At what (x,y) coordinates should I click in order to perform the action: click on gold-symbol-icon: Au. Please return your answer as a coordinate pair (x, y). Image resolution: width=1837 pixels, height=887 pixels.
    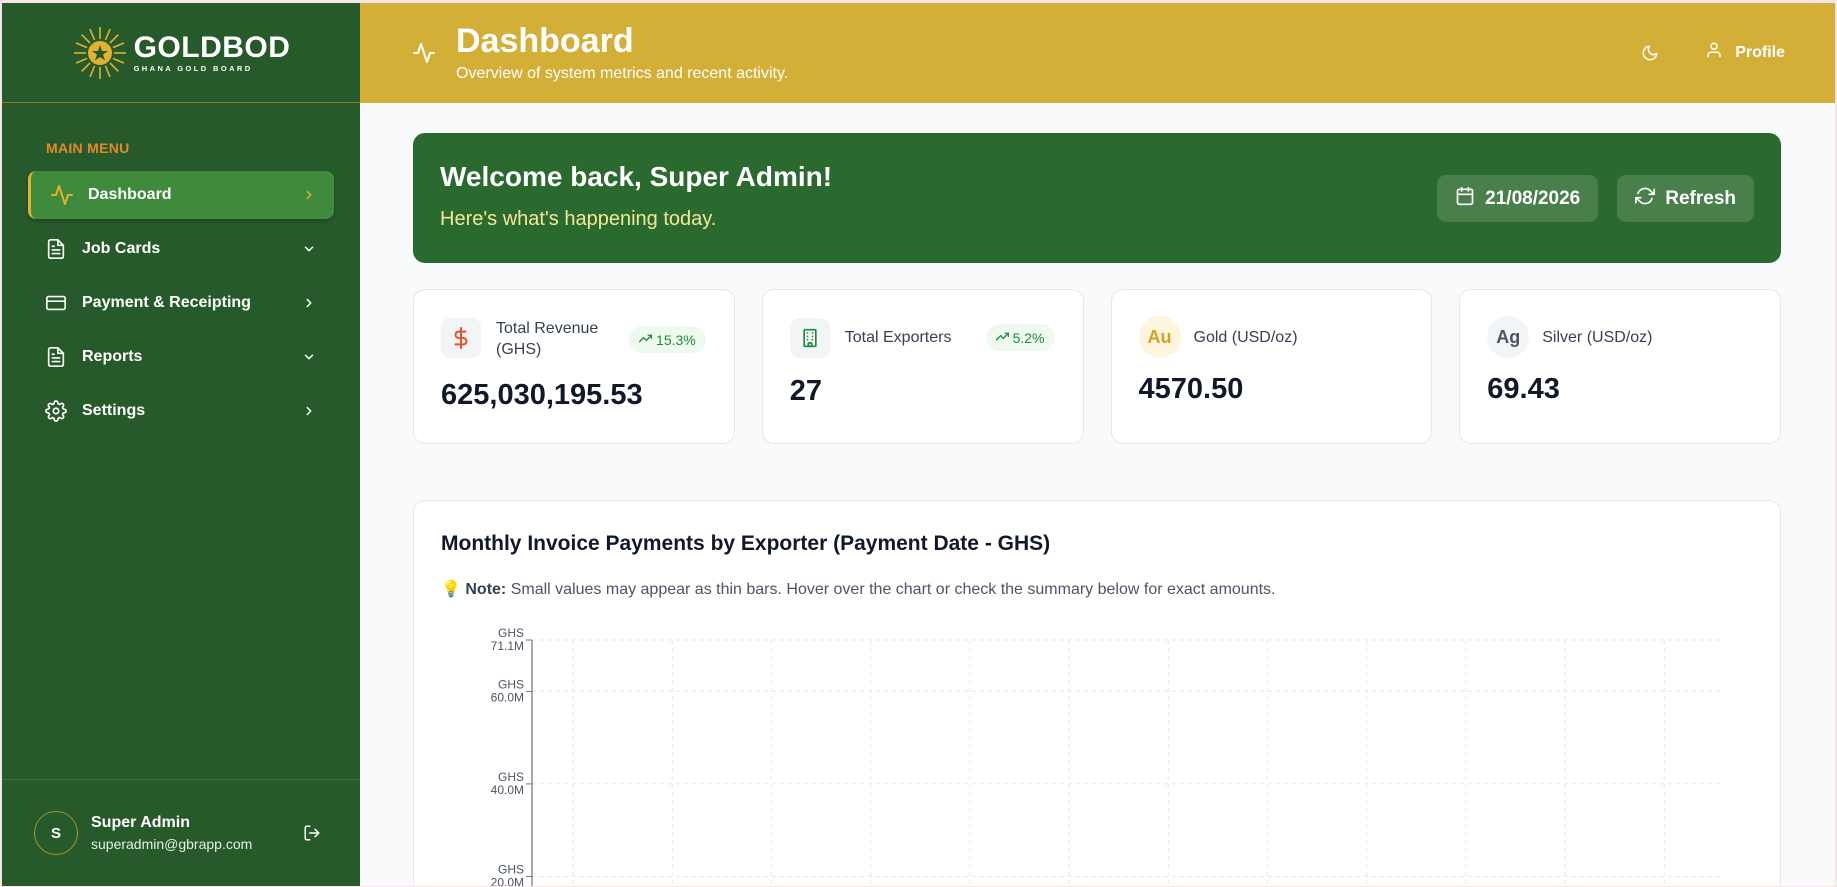
    Looking at the image, I should click on (1159, 337).